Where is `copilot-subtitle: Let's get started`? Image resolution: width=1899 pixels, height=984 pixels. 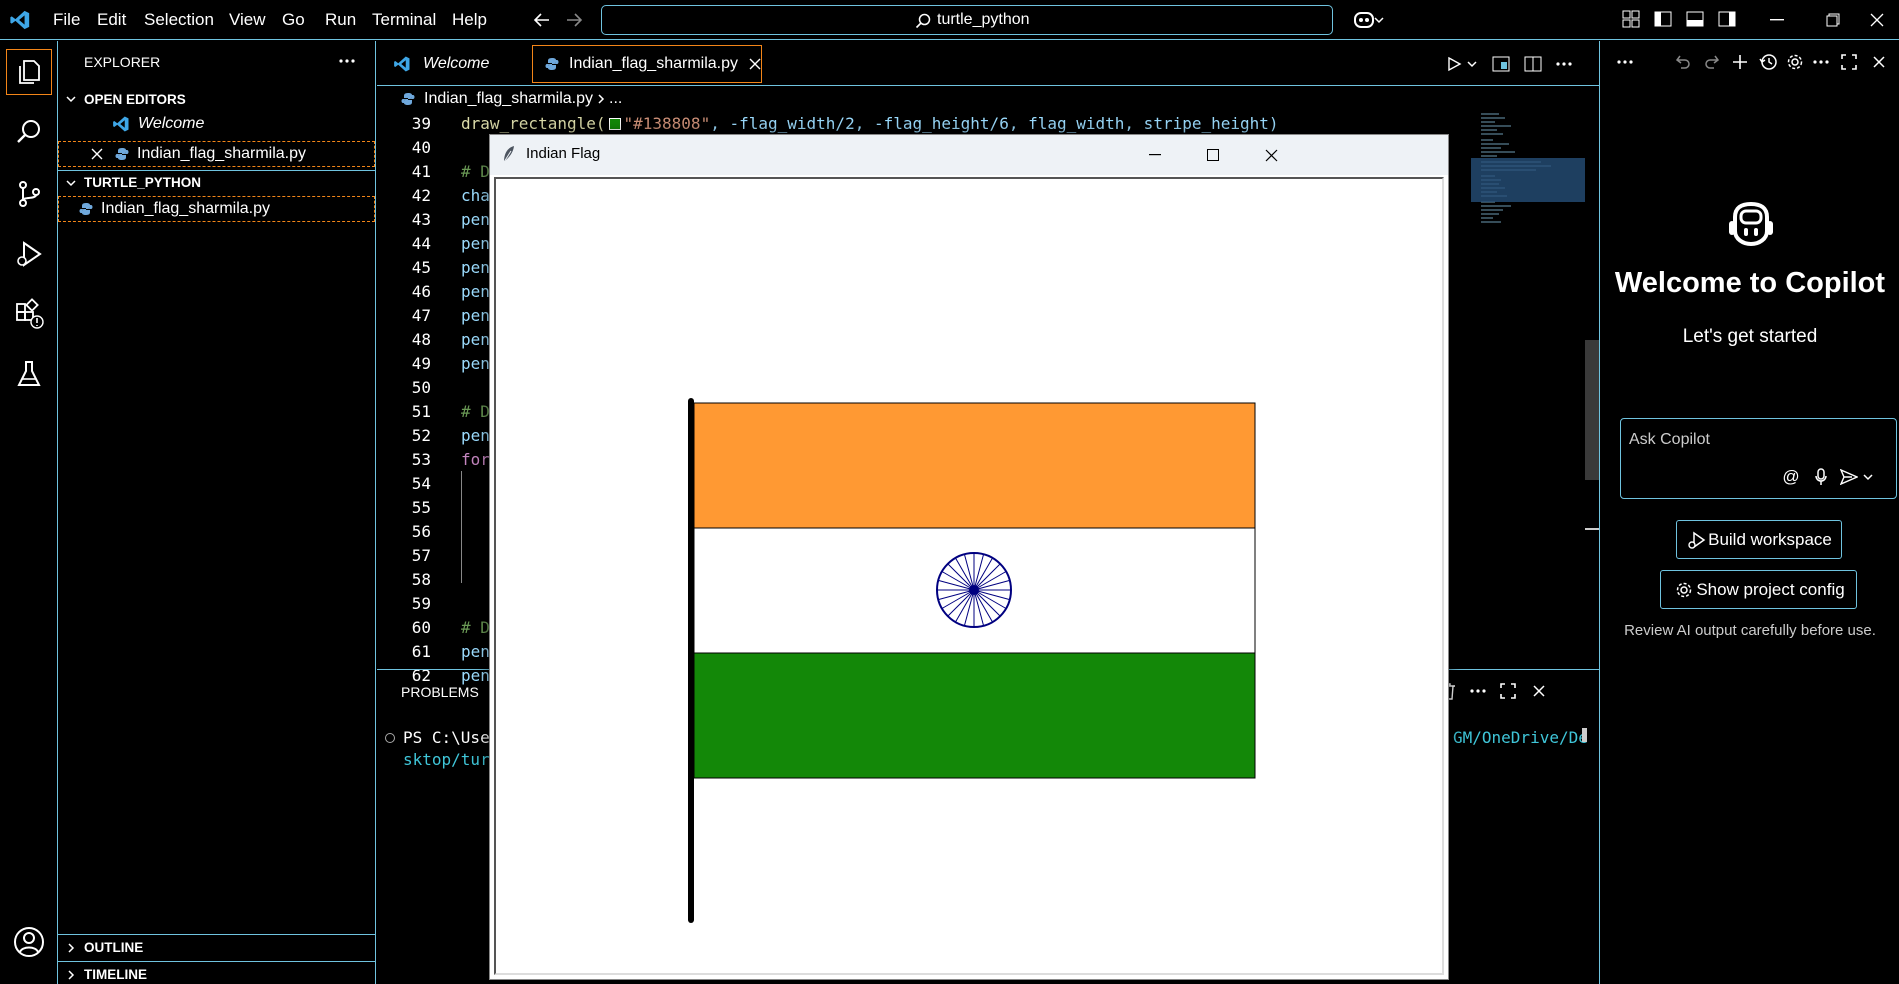 copilot-subtitle: Let's get started is located at coordinates (1750, 336).